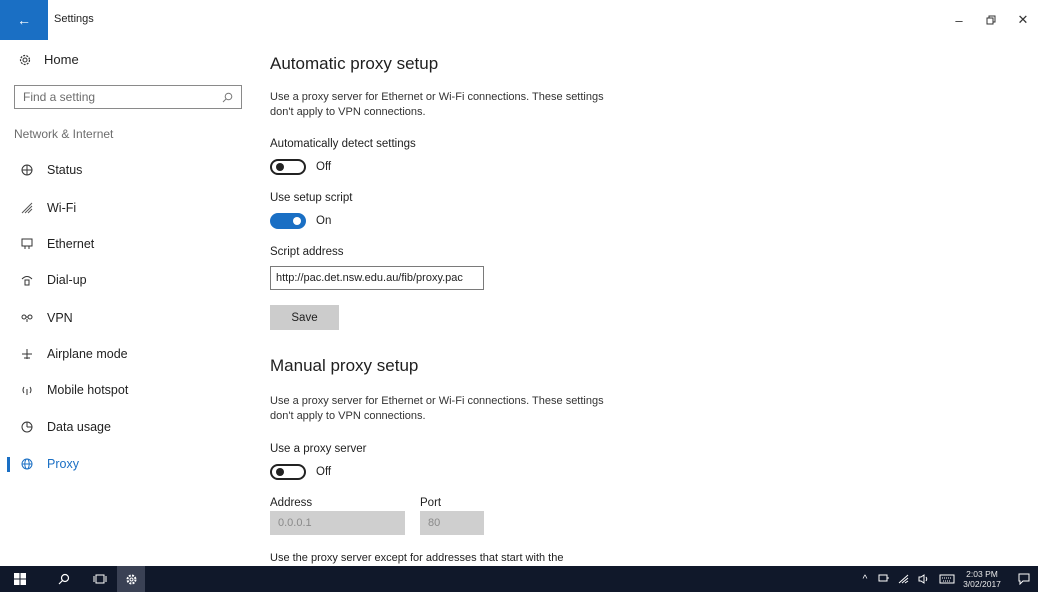 The image size is (1038, 592). What do you see at coordinates (519, 20) in the screenshot?
I see `title-bar: ← Settings – ✕` at bounding box center [519, 20].